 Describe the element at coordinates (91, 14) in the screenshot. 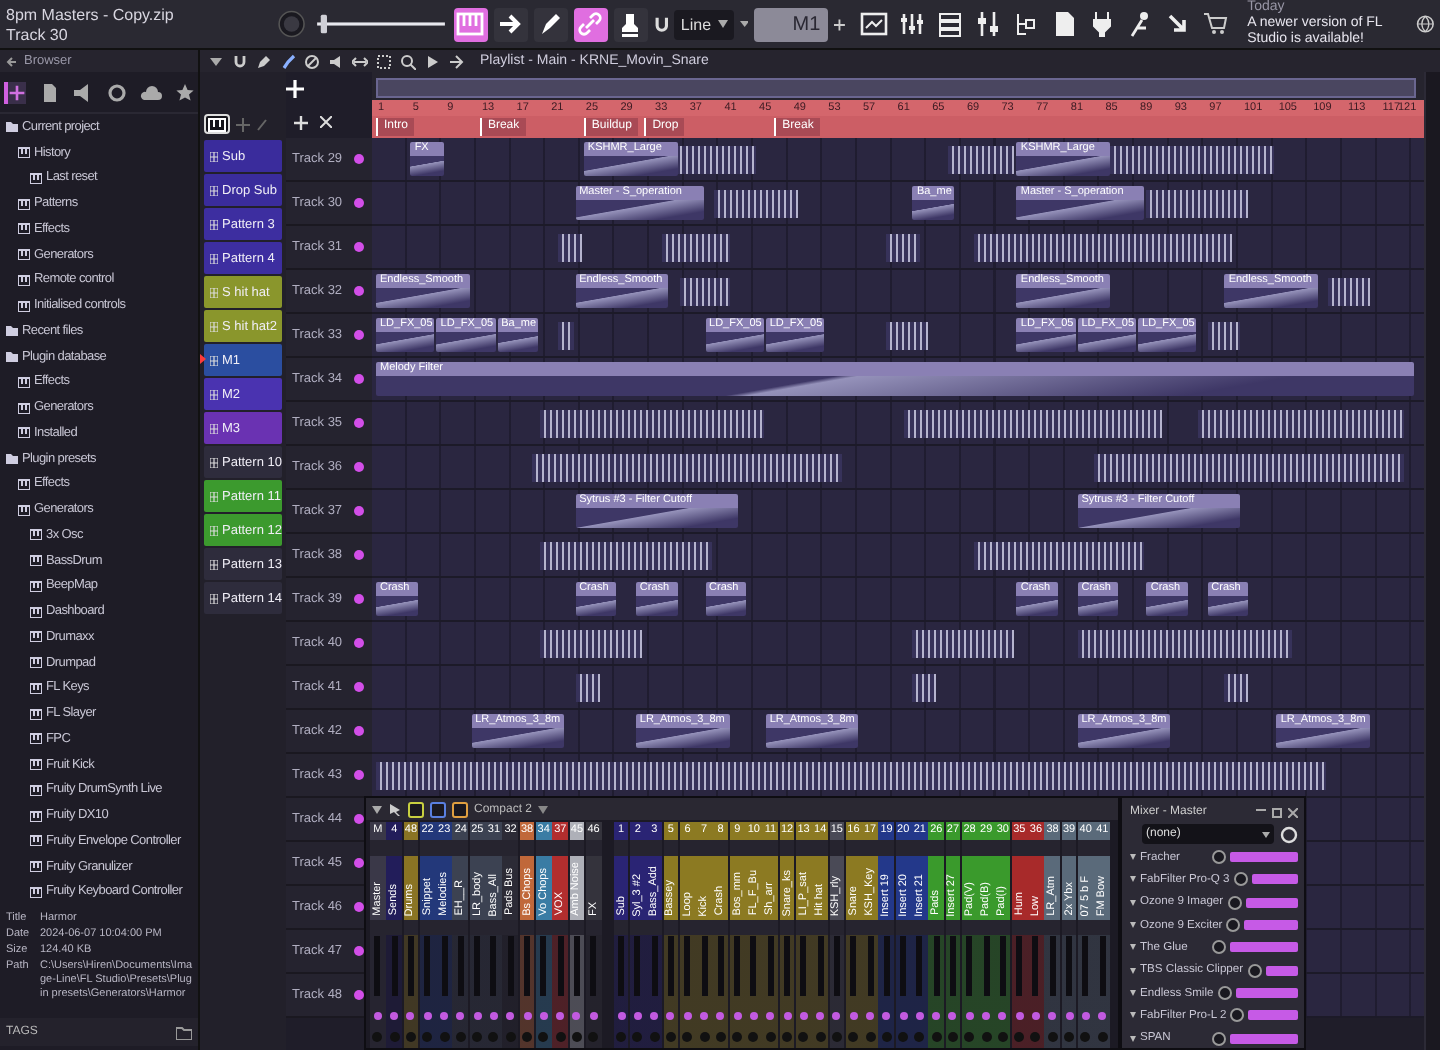

I see `project-title: 8pm Masters - Copy.zip` at that location.